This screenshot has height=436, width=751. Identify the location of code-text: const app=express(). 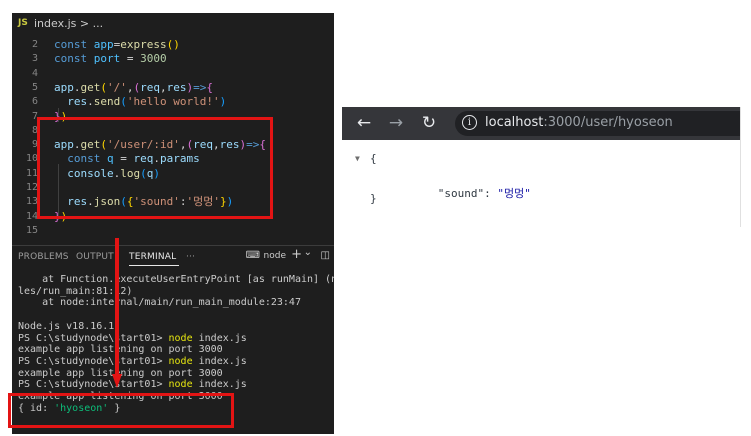
(117, 45).